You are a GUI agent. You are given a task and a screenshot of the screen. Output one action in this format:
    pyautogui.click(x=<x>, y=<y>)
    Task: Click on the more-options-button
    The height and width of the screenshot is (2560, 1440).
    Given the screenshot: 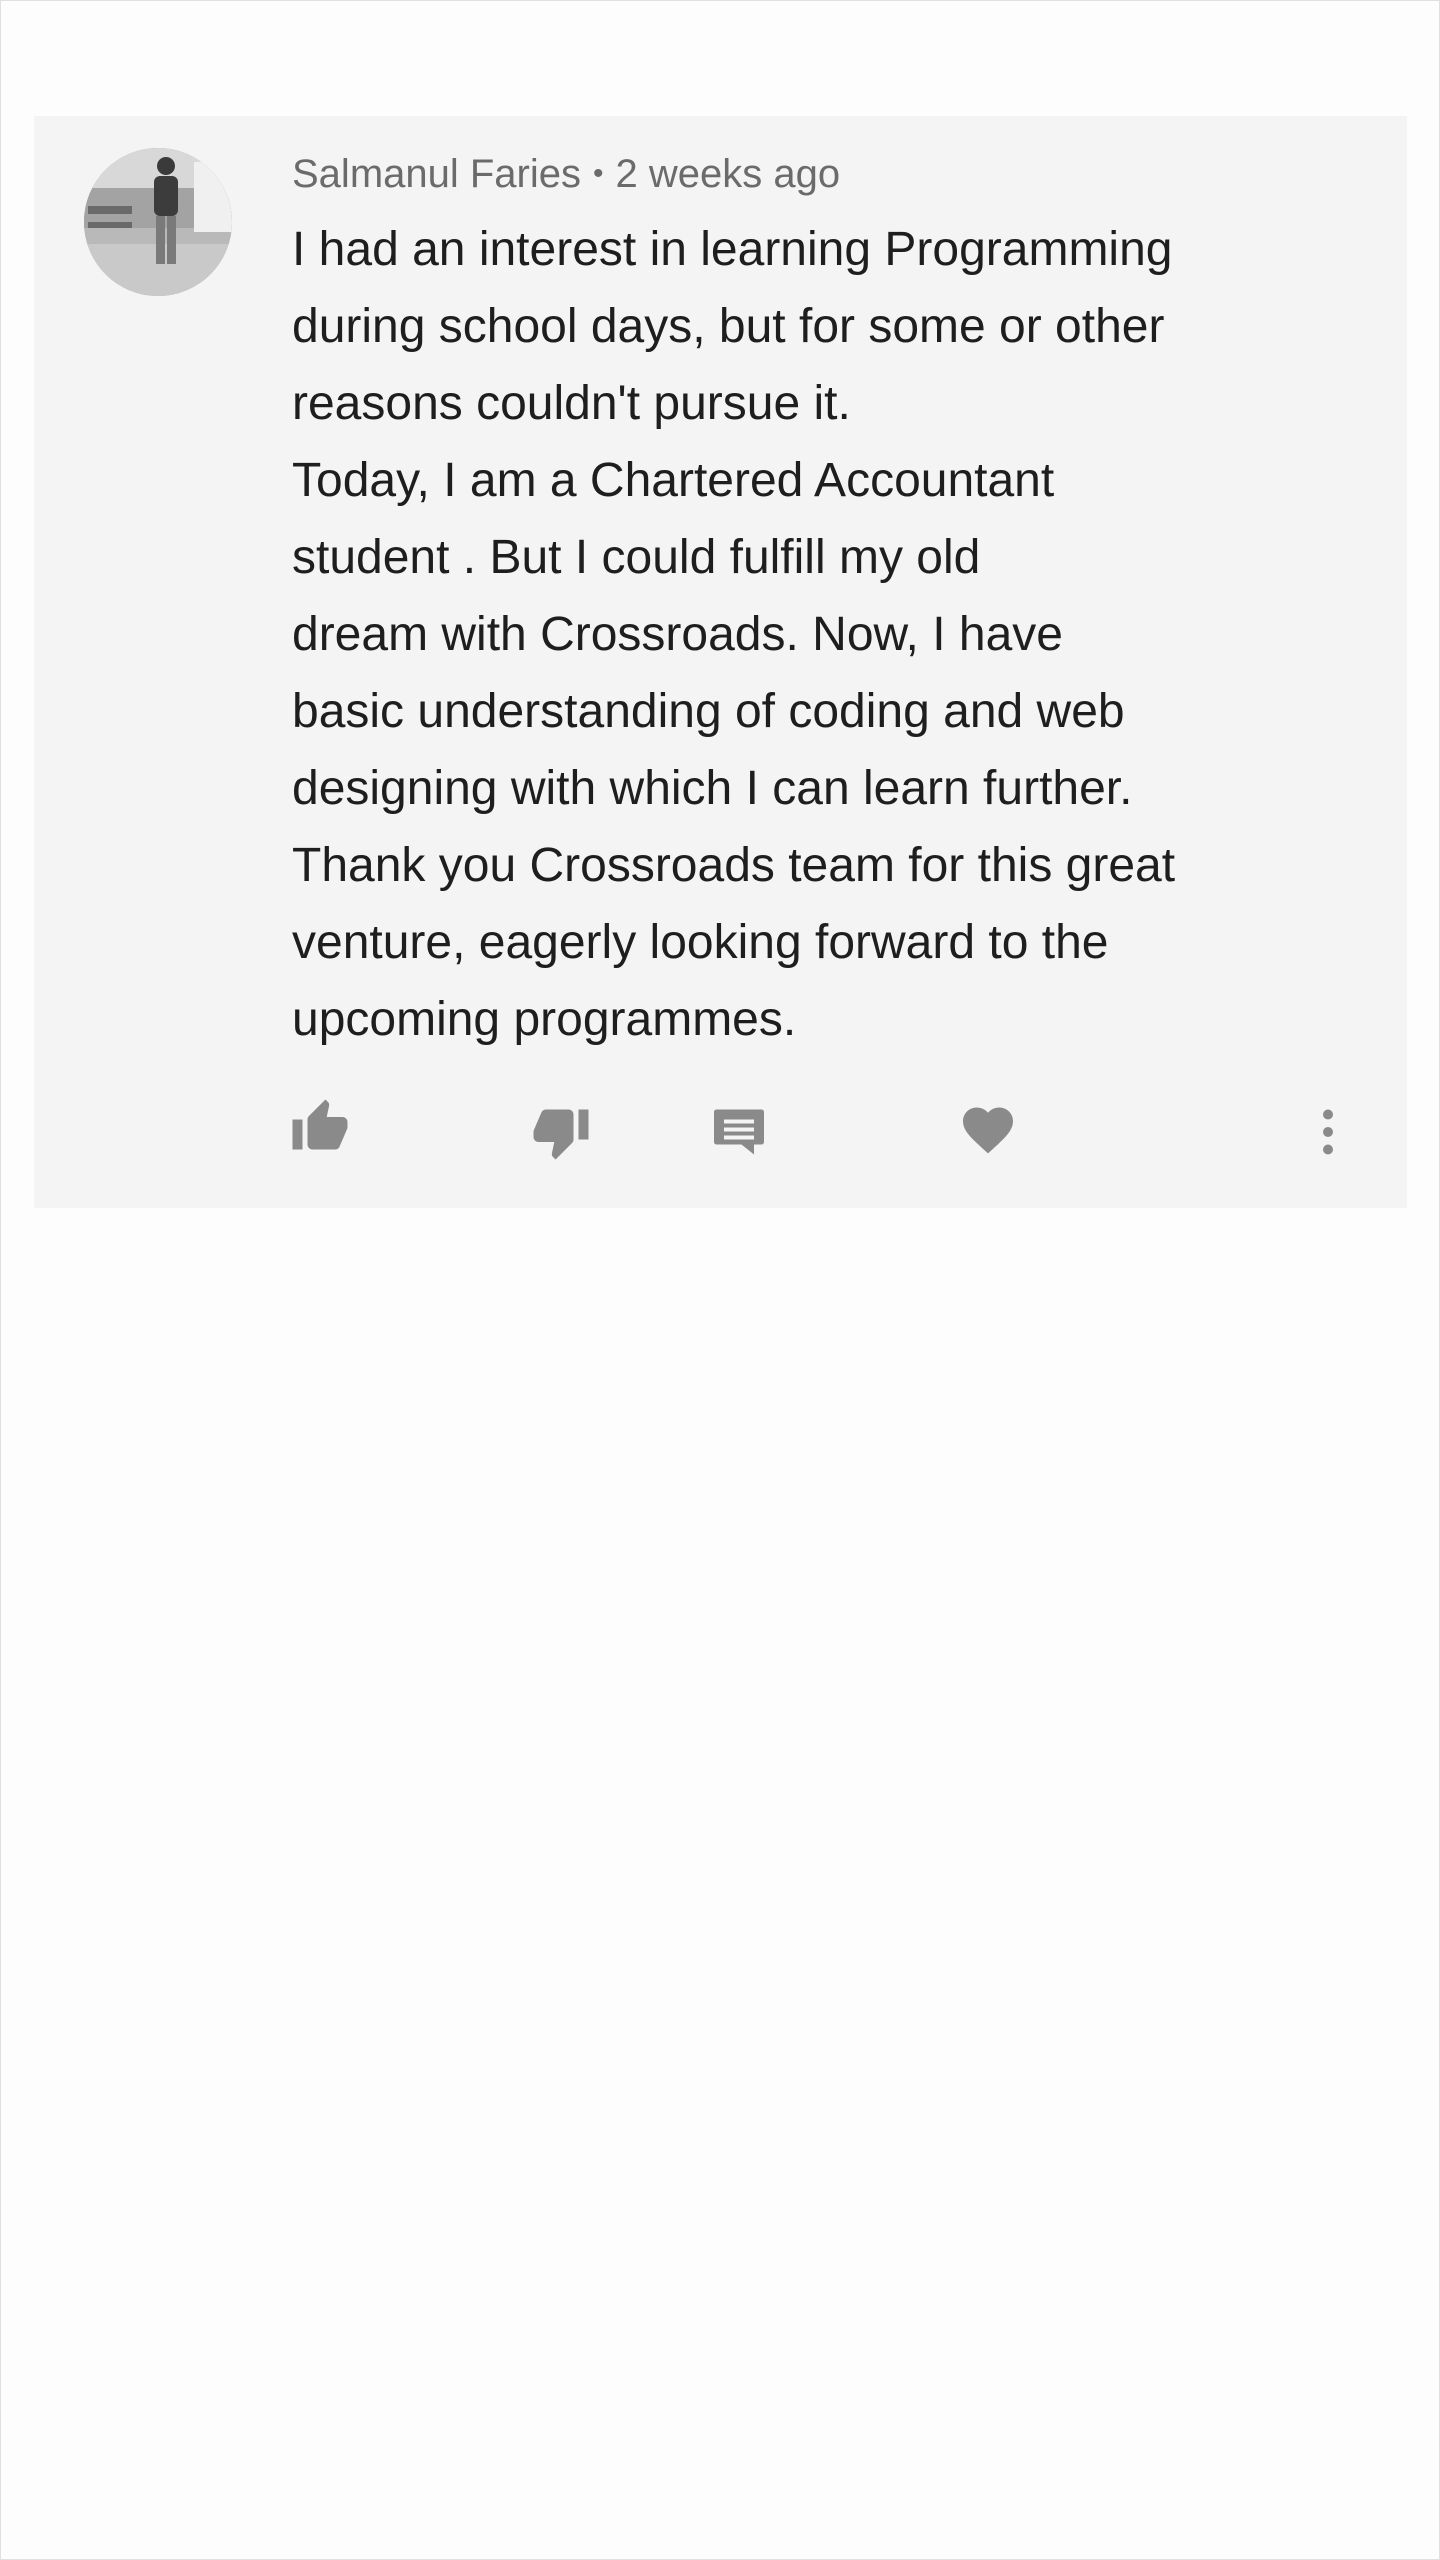 What is the action you would take?
    pyautogui.click(x=1328, y=1132)
    